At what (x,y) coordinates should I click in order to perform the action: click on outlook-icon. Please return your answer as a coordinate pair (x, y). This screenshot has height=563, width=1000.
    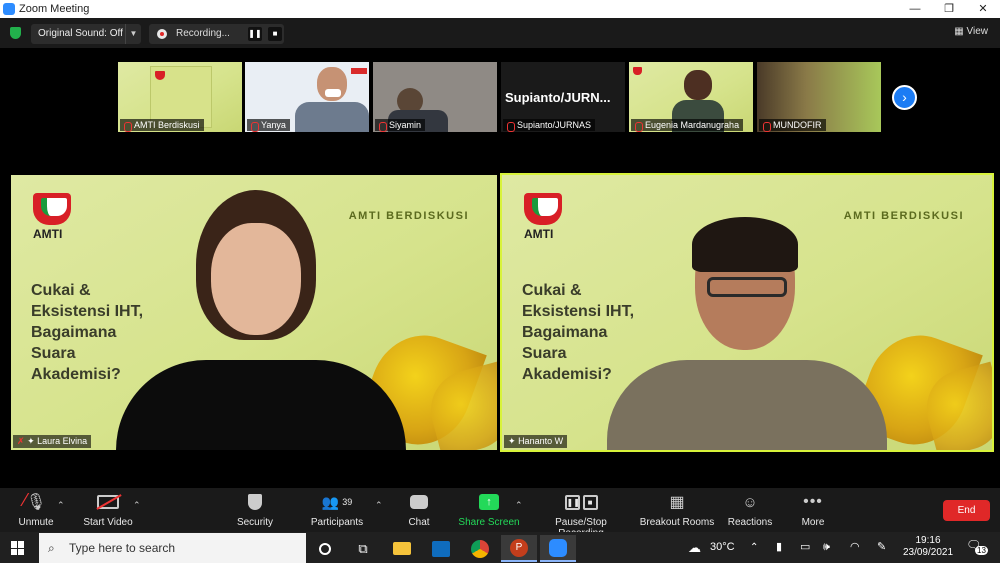
    Looking at the image, I should click on (441, 548).